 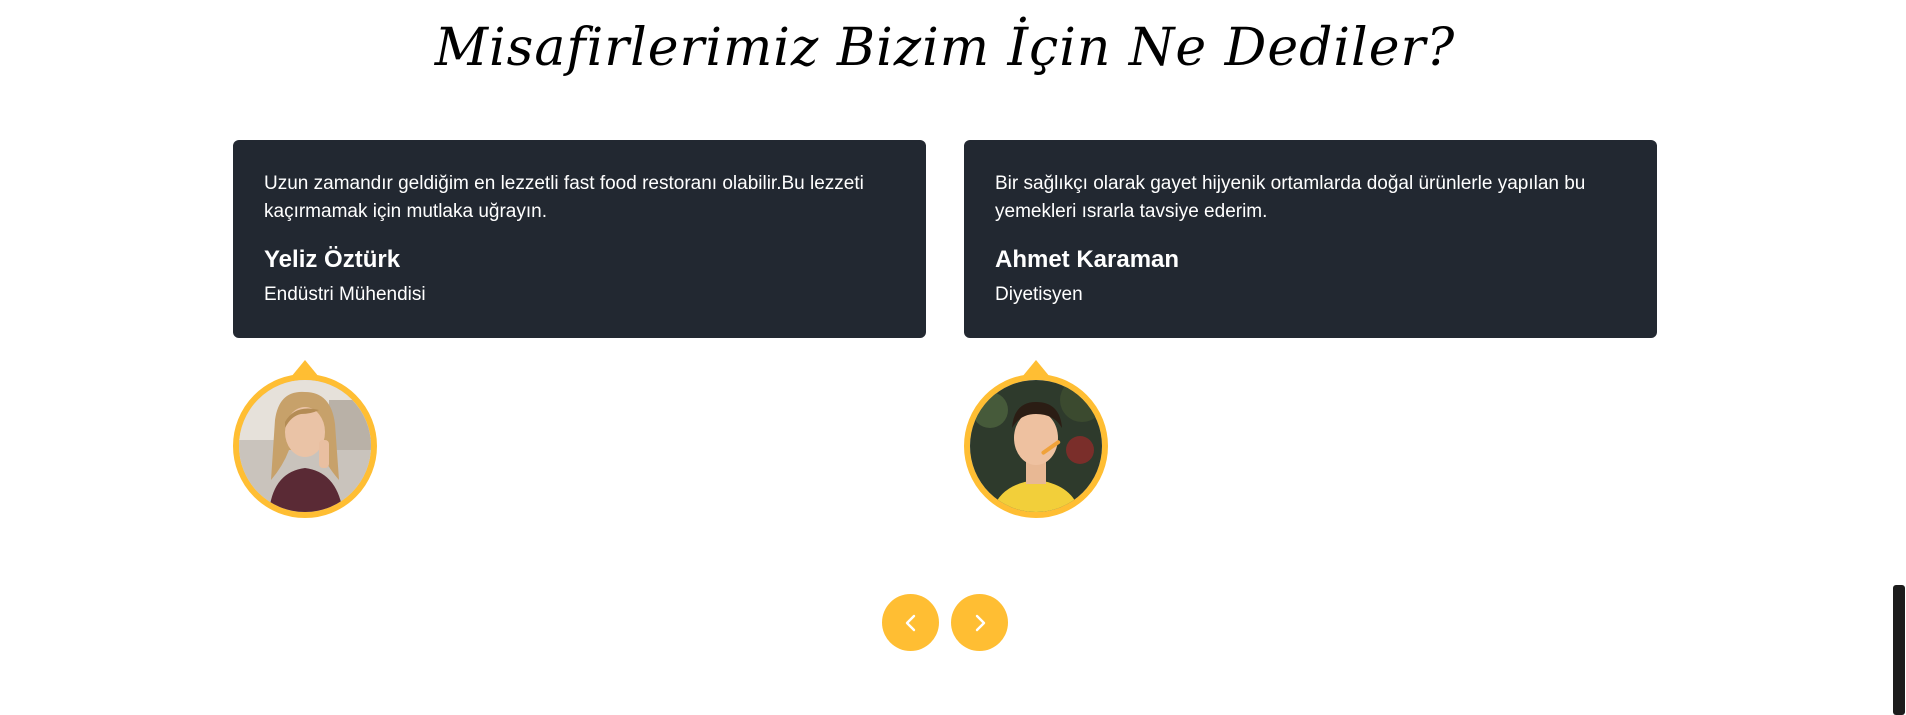 What do you see at coordinates (332, 259) in the screenshot?
I see `testimonial-name: Yeliz Öztürk` at bounding box center [332, 259].